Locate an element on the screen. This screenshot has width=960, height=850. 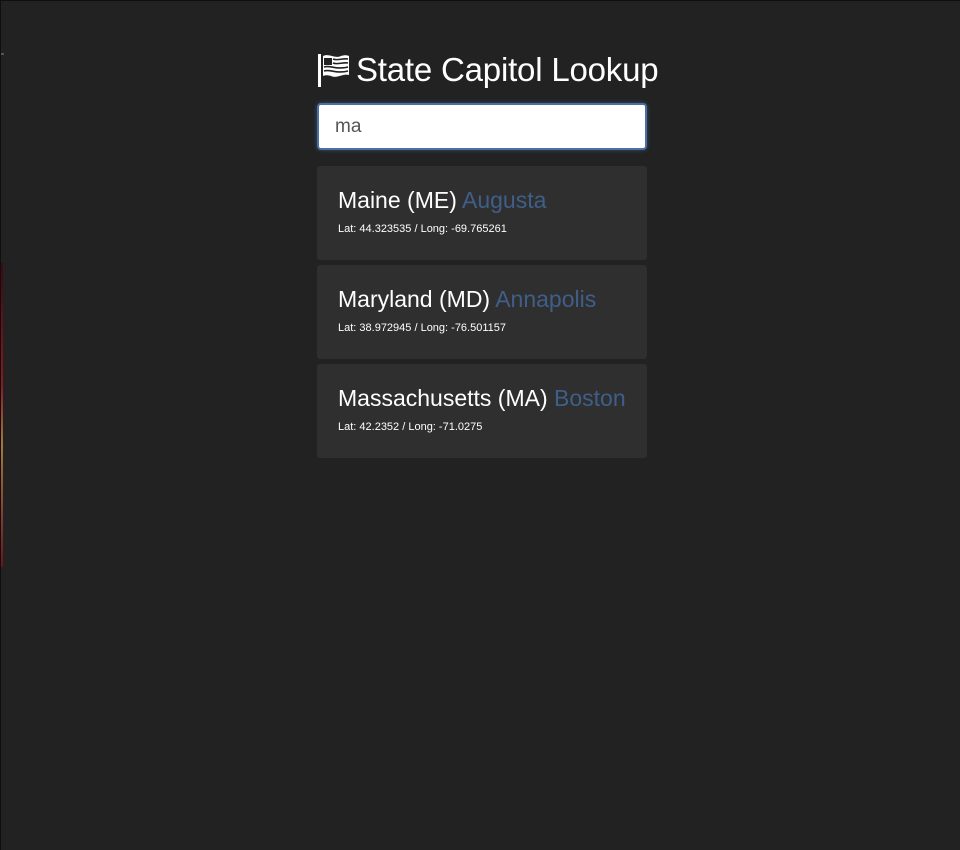
result-title: Maryland (MD) Annapolis is located at coordinates (482, 299).